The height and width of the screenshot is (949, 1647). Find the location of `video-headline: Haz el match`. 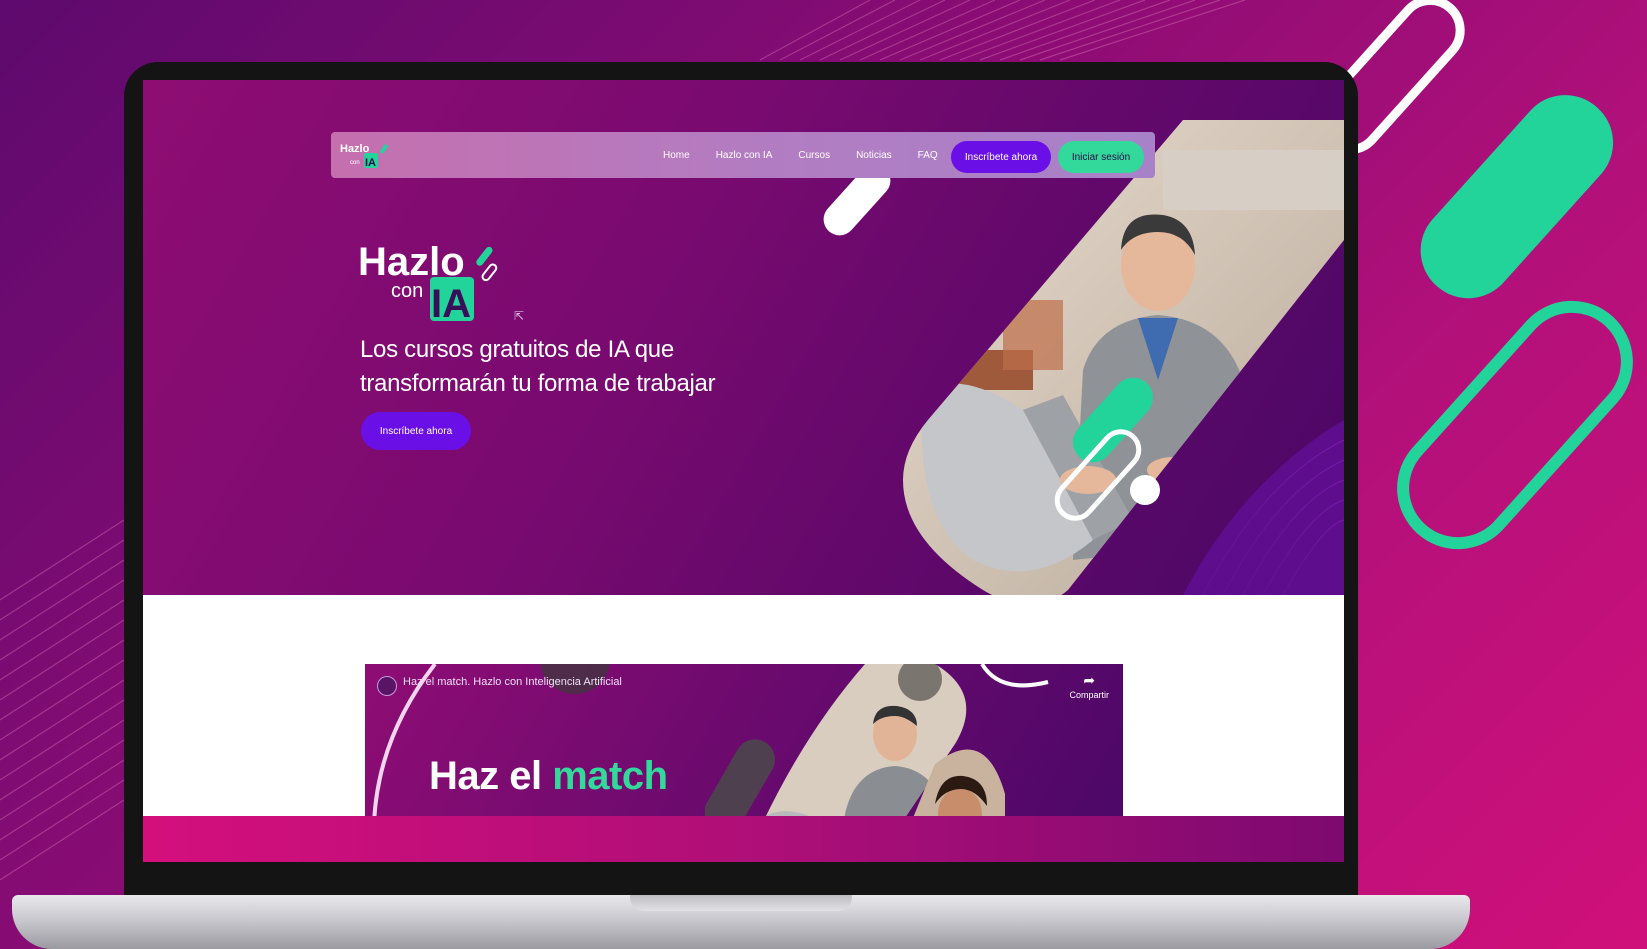

video-headline: Haz el match is located at coordinates (548, 776).